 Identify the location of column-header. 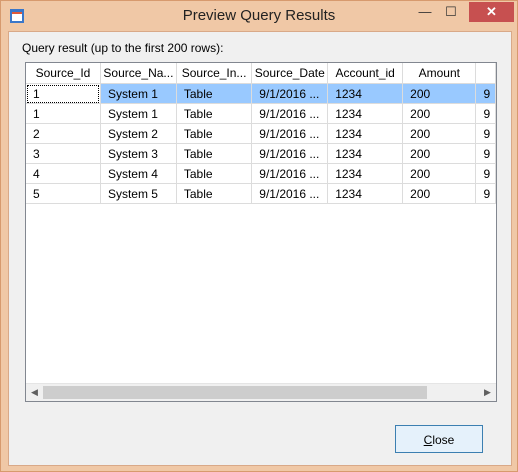
(485, 73).